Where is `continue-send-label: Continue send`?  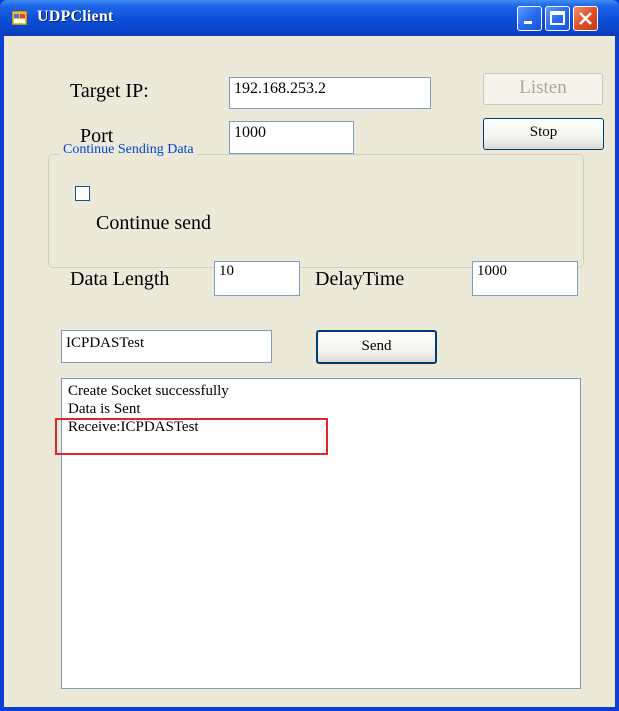 continue-send-label: Continue send is located at coordinates (153, 223).